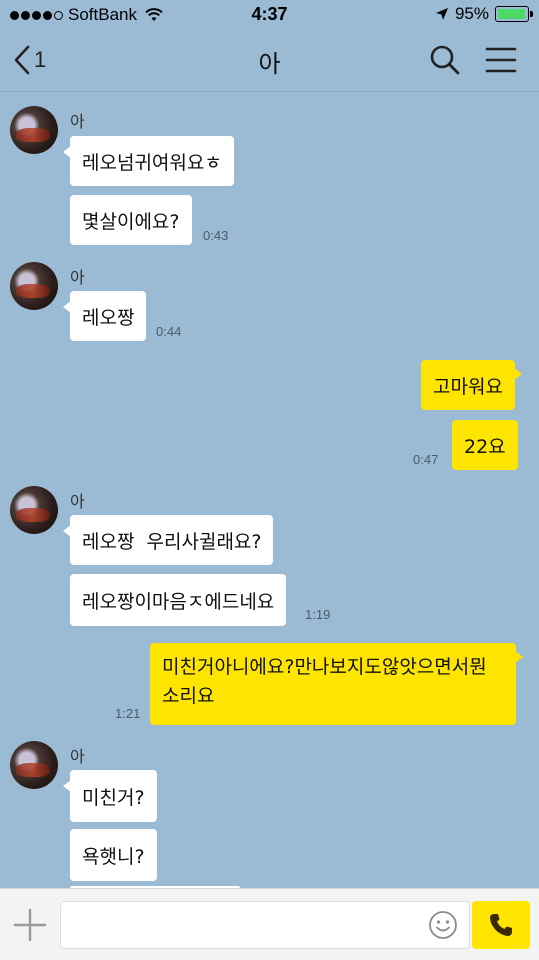 The height and width of the screenshot is (960, 539). What do you see at coordinates (169, 331) in the screenshot?
I see `message-time: 0:44` at bounding box center [169, 331].